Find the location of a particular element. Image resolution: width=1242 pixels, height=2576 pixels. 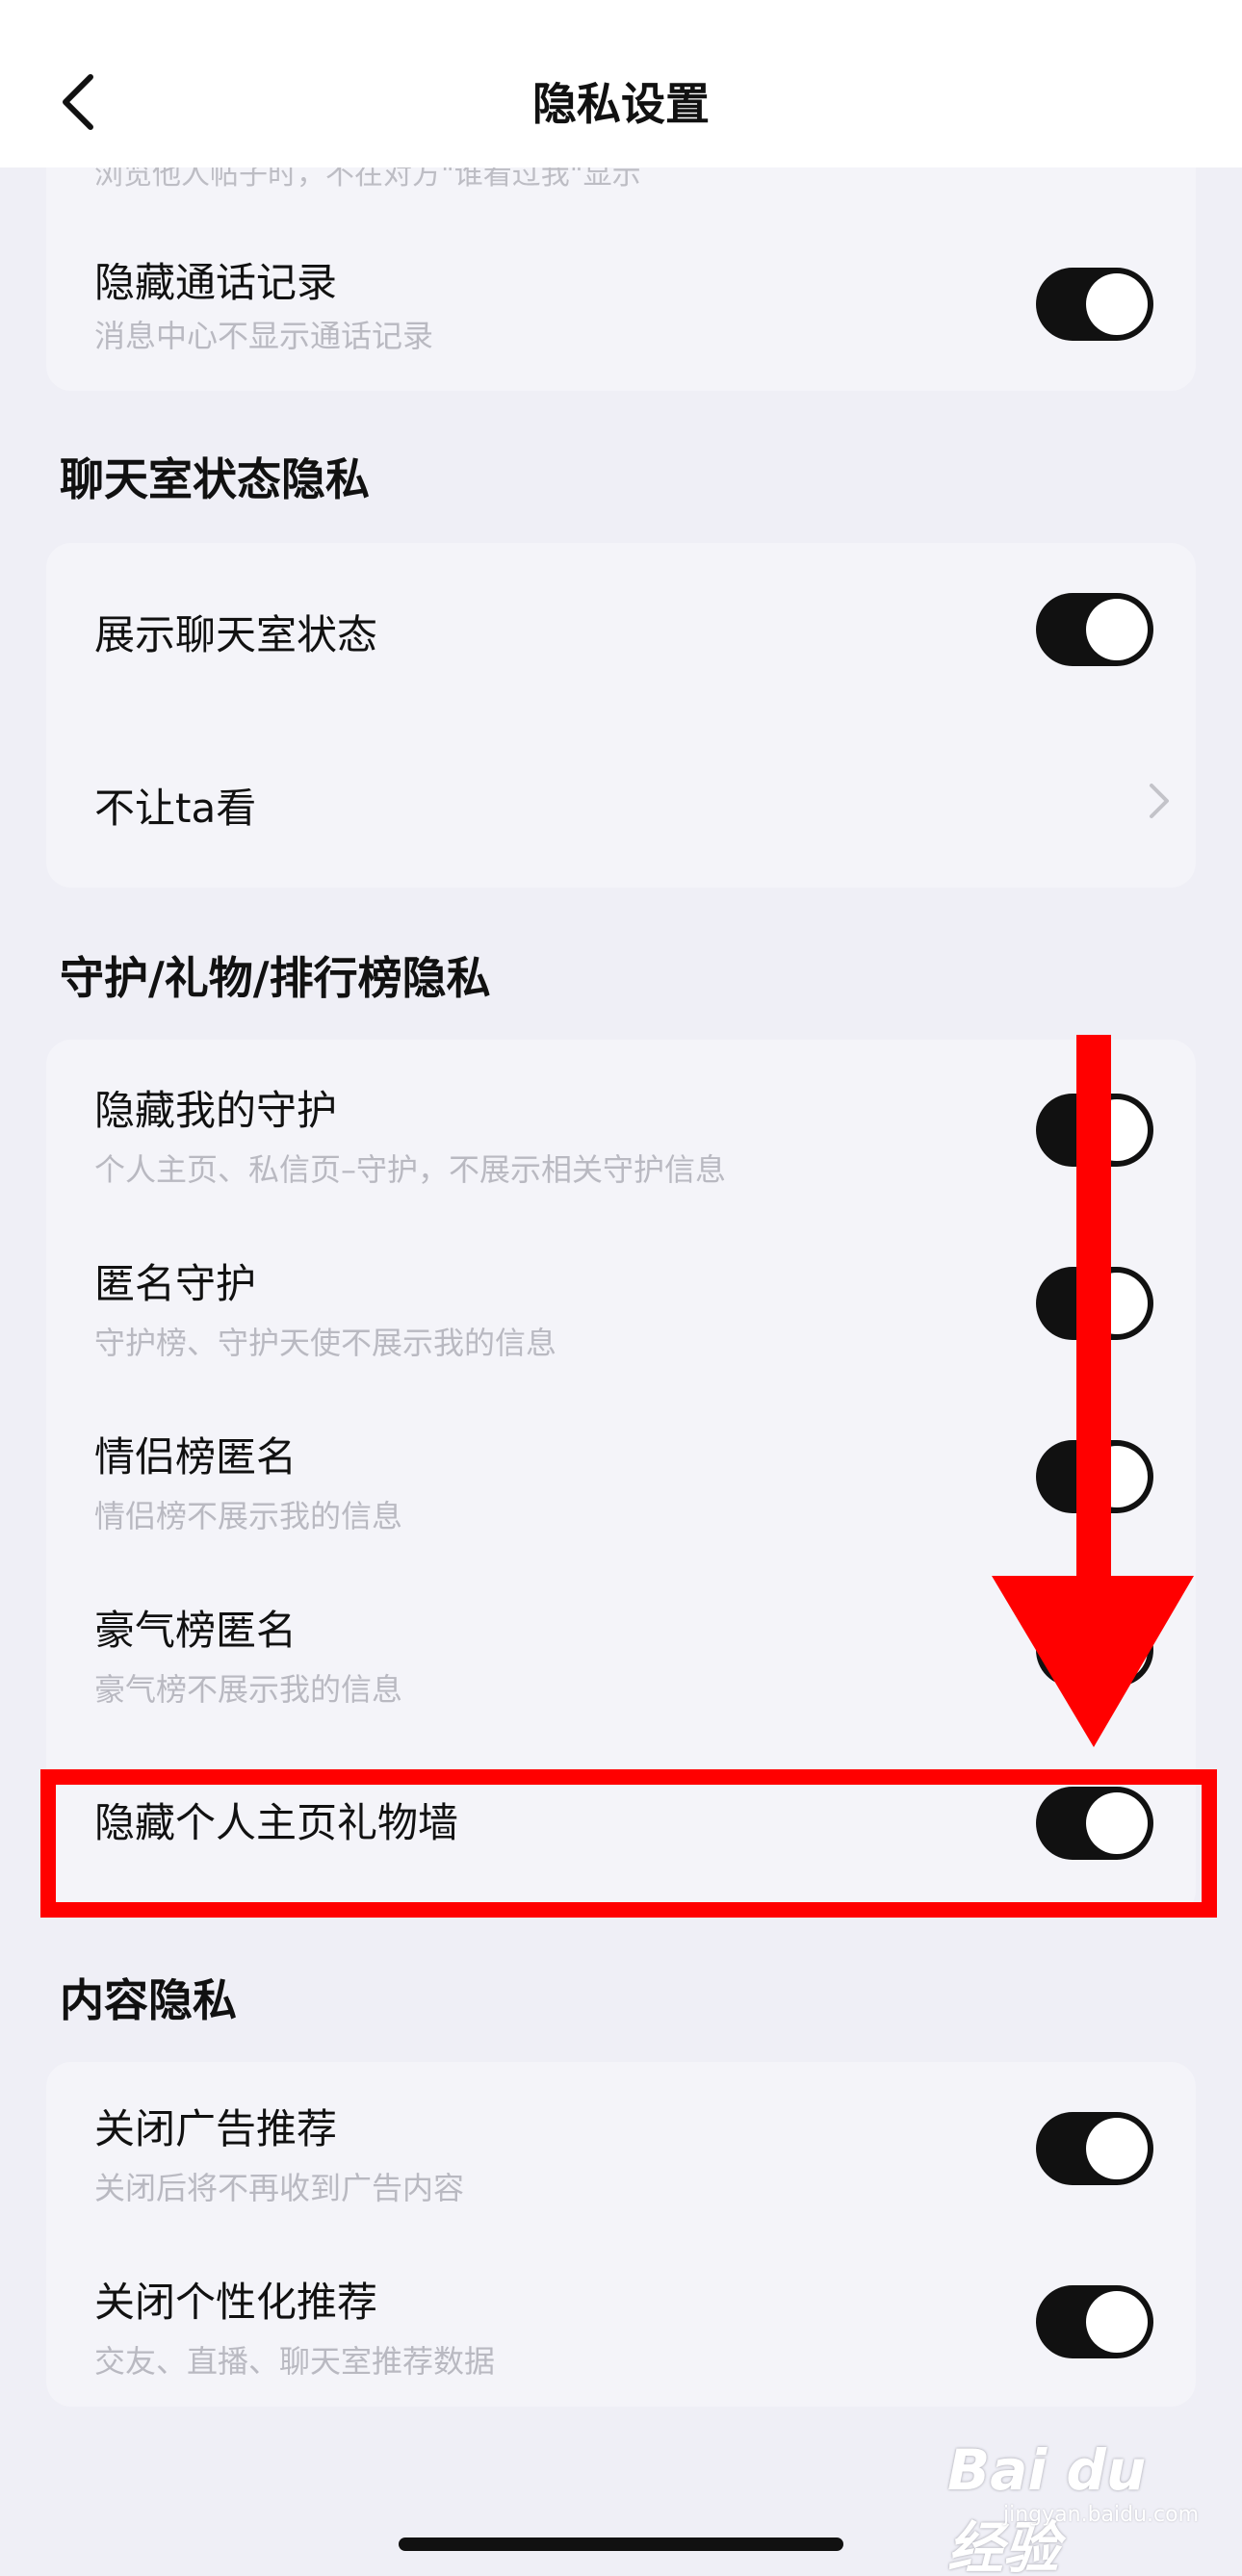

section-title-chatroom: 聊天室状态隐私 is located at coordinates (215, 479).